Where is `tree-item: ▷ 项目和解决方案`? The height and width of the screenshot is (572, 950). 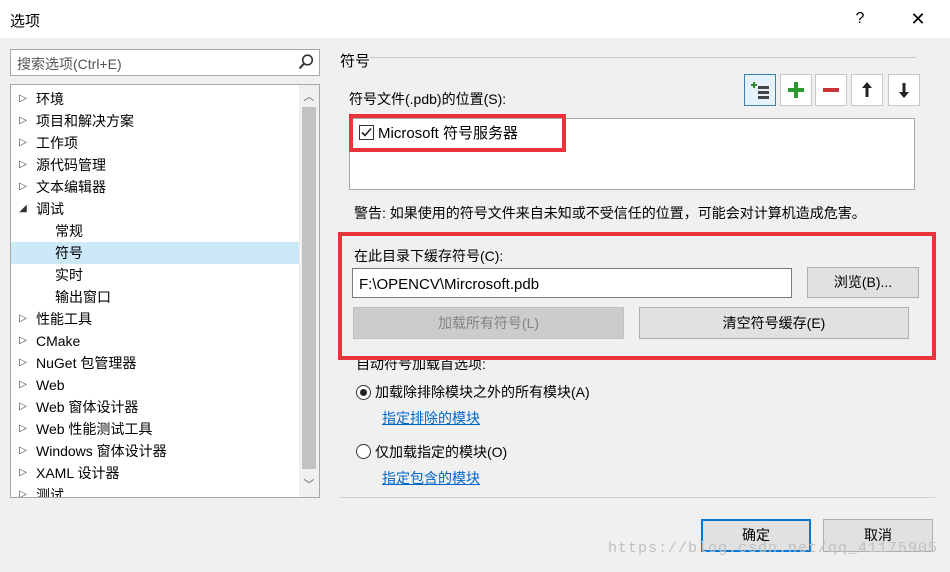 tree-item: ▷ 项目和解决方案 is located at coordinates (155, 121).